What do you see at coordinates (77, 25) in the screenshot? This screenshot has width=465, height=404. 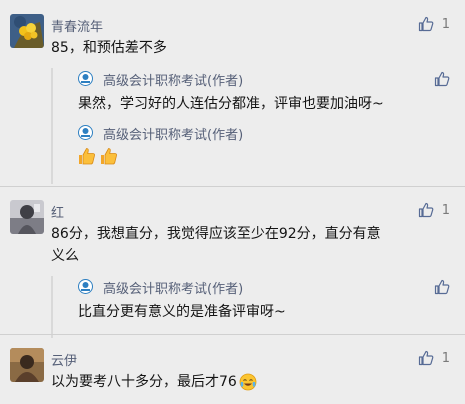 I see `comment-author: 青春流年` at bounding box center [77, 25].